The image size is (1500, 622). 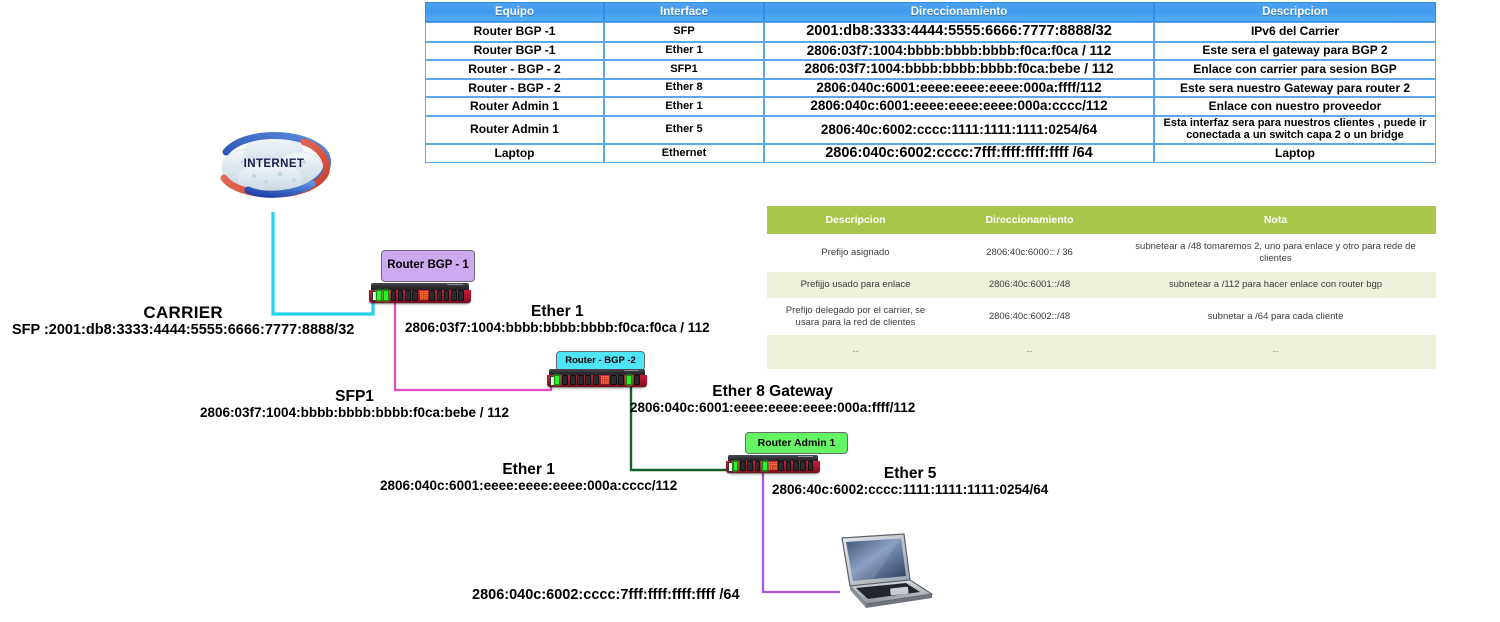 What do you see at coordinates (323, 264) in the screenshot?
I see `link-carrier` at bounding box center [323, 264].